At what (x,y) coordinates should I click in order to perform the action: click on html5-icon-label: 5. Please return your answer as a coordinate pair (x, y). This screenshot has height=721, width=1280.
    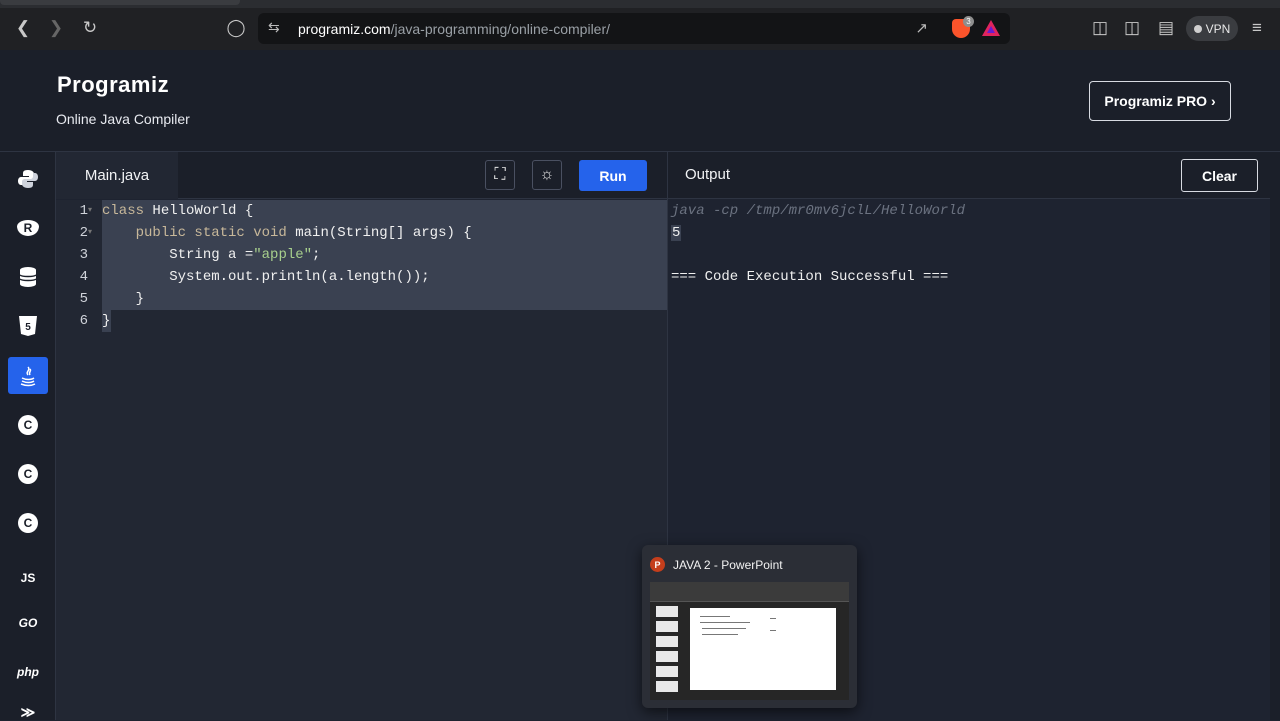
    Looking at the image, I should click on (28, 327).